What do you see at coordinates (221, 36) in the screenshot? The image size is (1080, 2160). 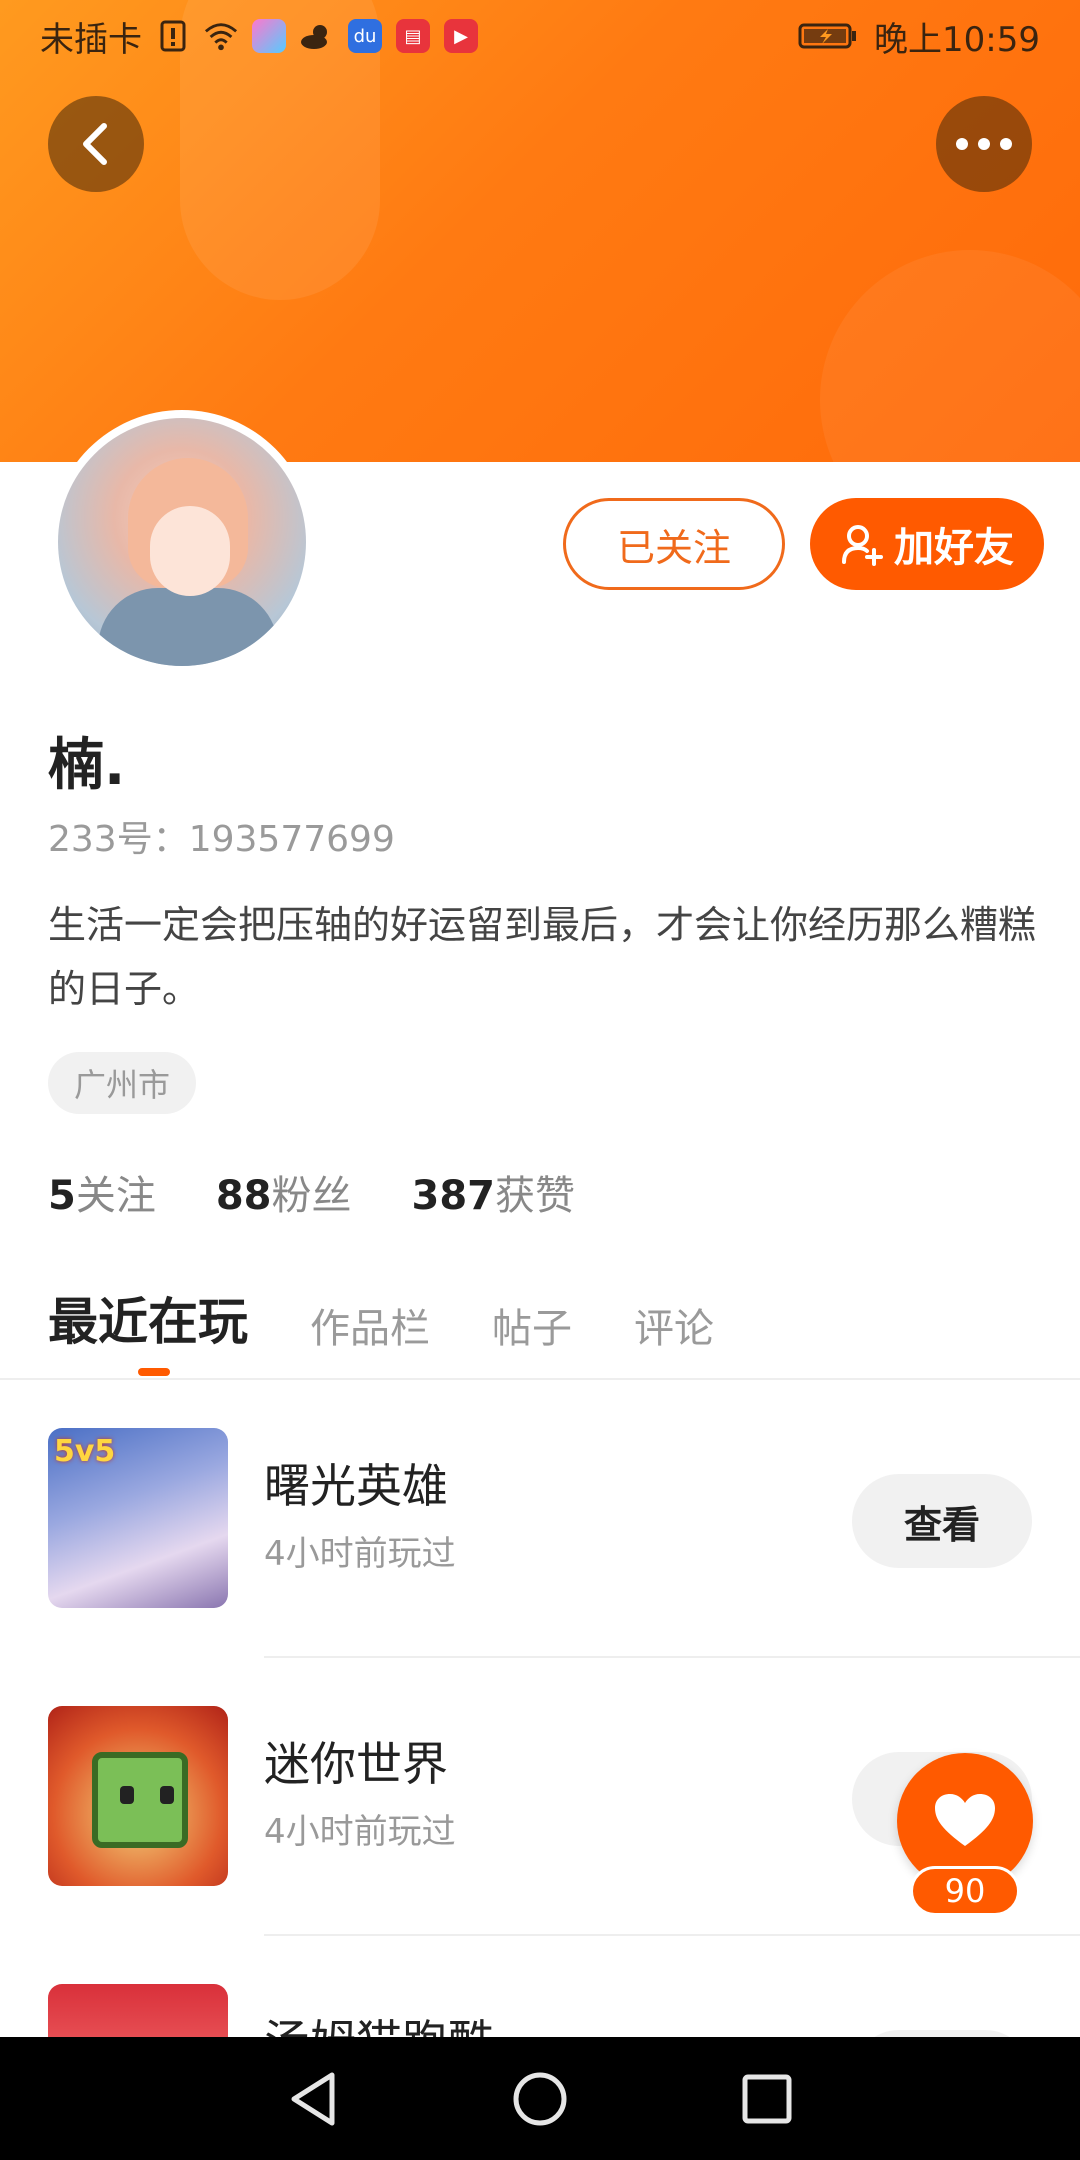 I see `wifi-icon` at bounding box center [221, 36].